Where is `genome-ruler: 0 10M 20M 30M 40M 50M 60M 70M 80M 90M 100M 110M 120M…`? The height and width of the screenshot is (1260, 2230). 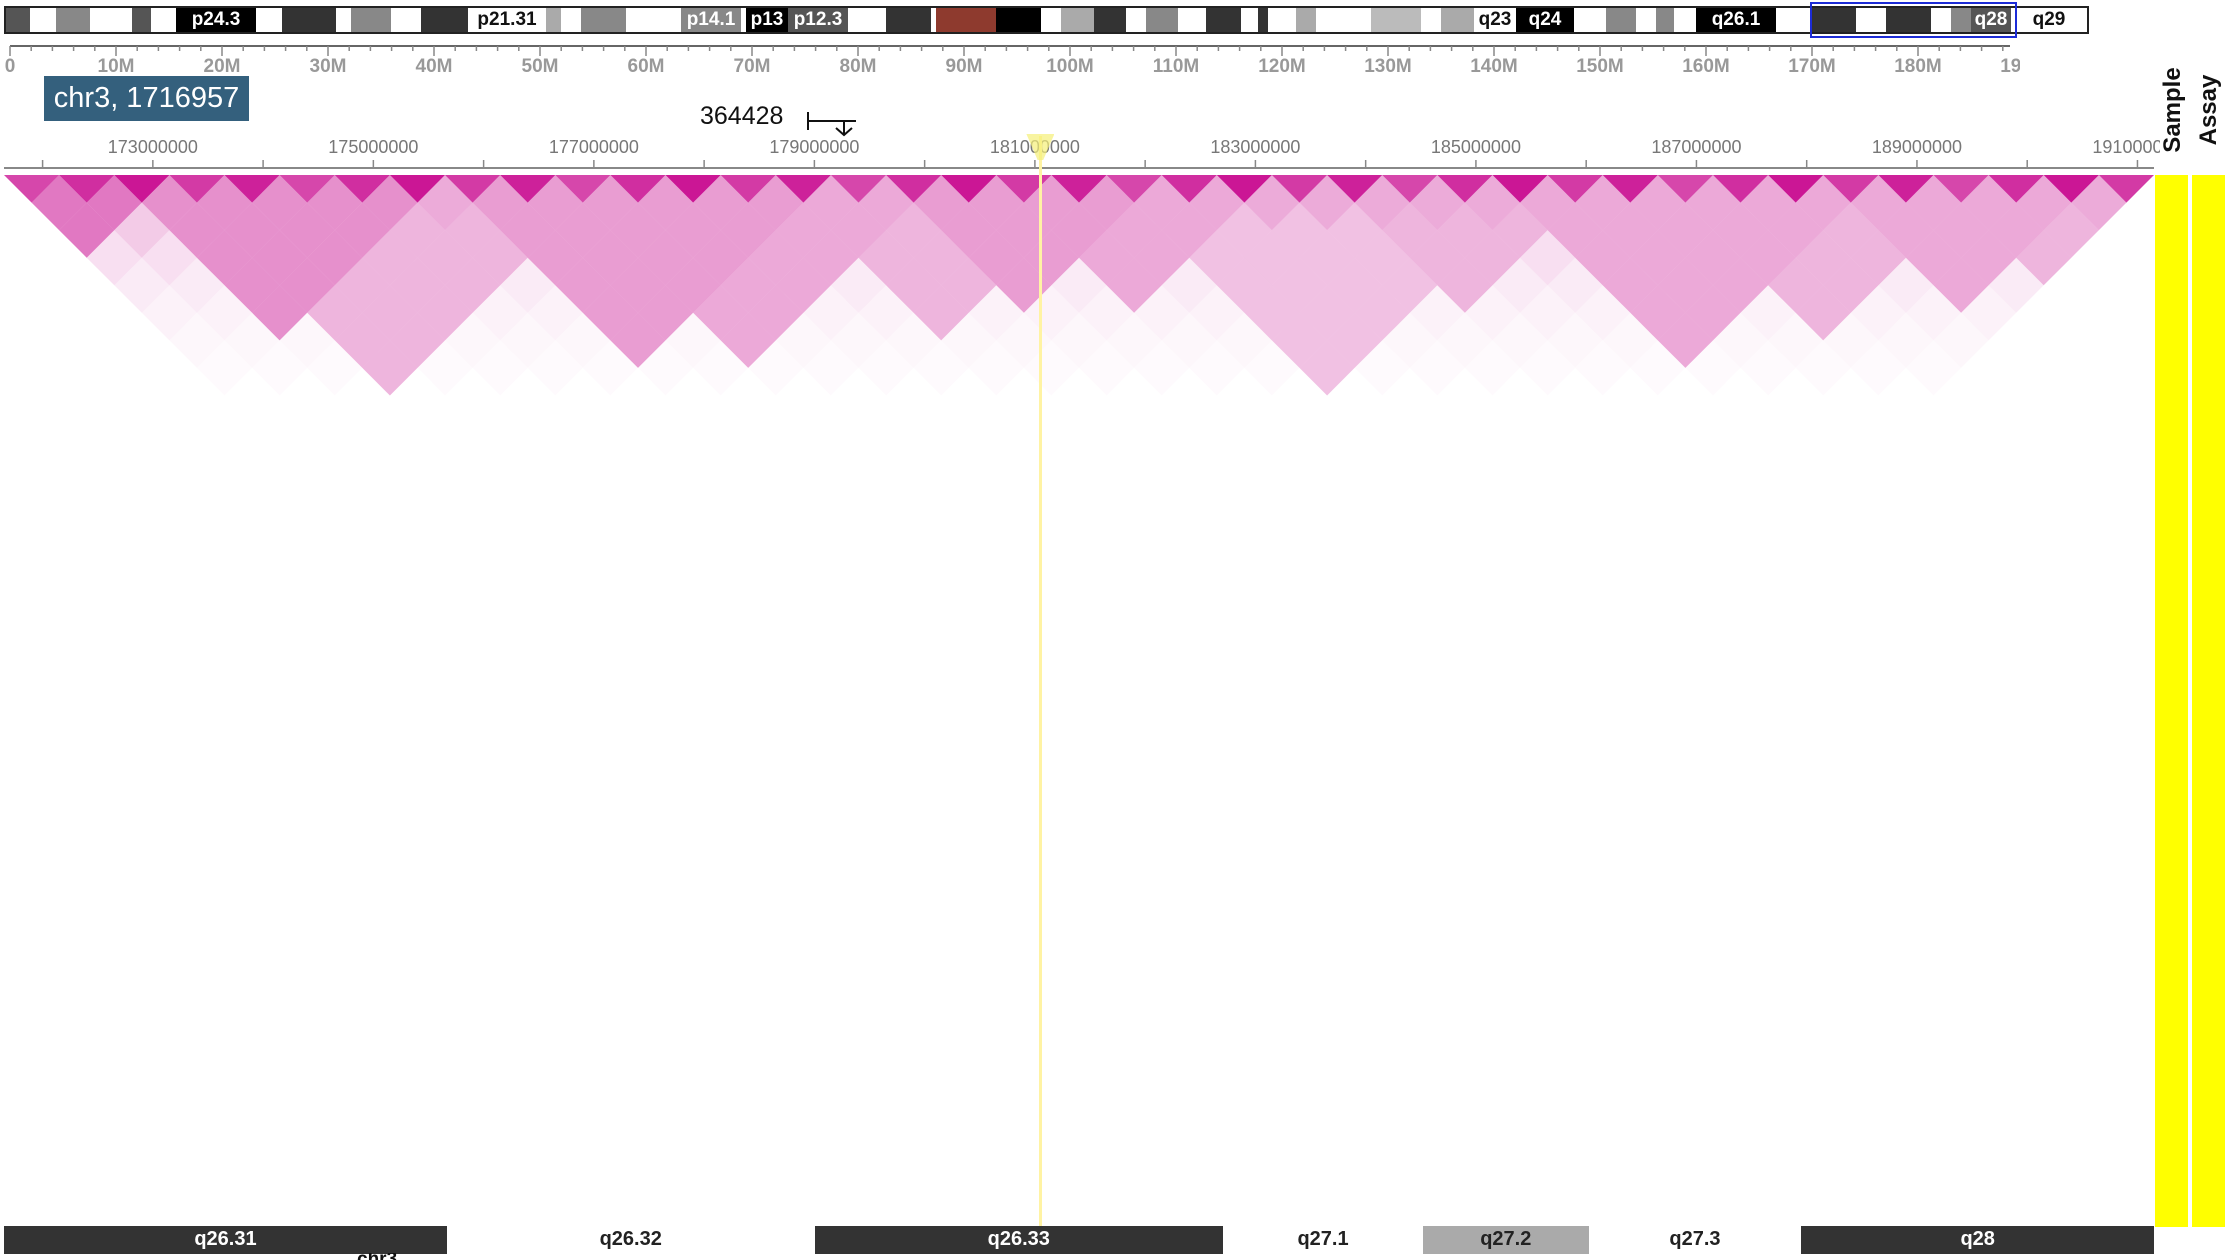 genome-ruler: 0 10M 20M 30M 40M 50M 60M 70M 80M 90M 100M 110M 120M… is located at coordinates (1012, 61).